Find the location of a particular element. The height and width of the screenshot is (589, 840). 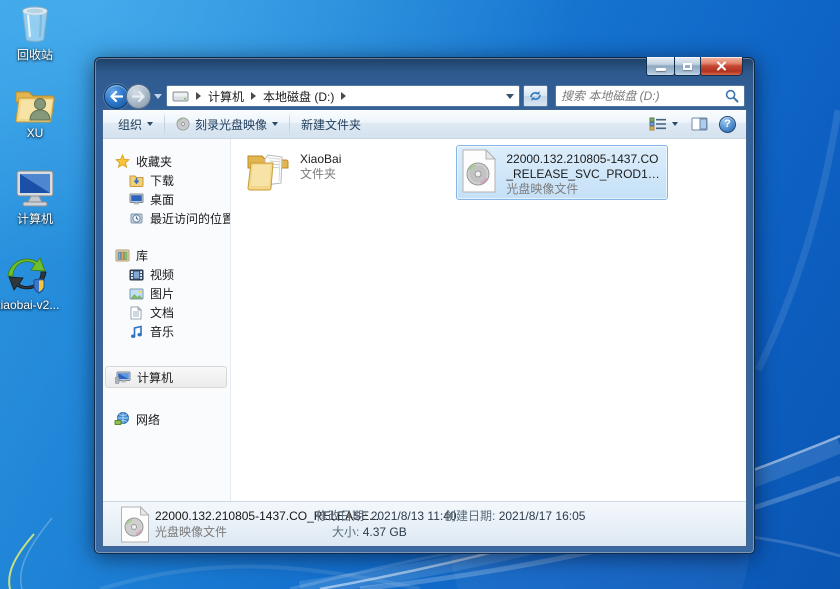

sidebar-item-computer: 计算机 is located at coordinates (166, 377).